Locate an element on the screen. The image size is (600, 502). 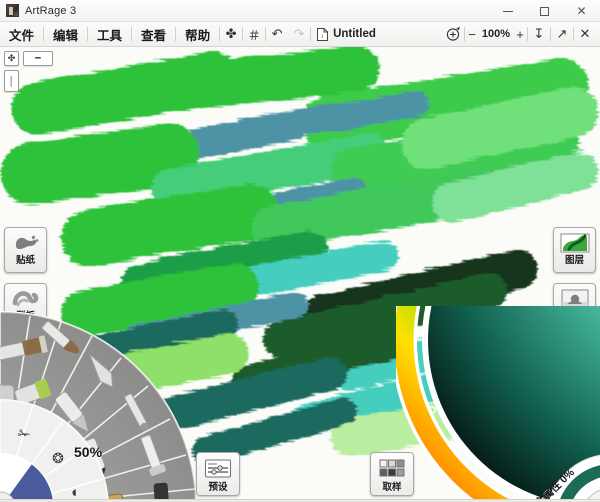
pan-widget: ✤ is located at coordinates (11, 58).